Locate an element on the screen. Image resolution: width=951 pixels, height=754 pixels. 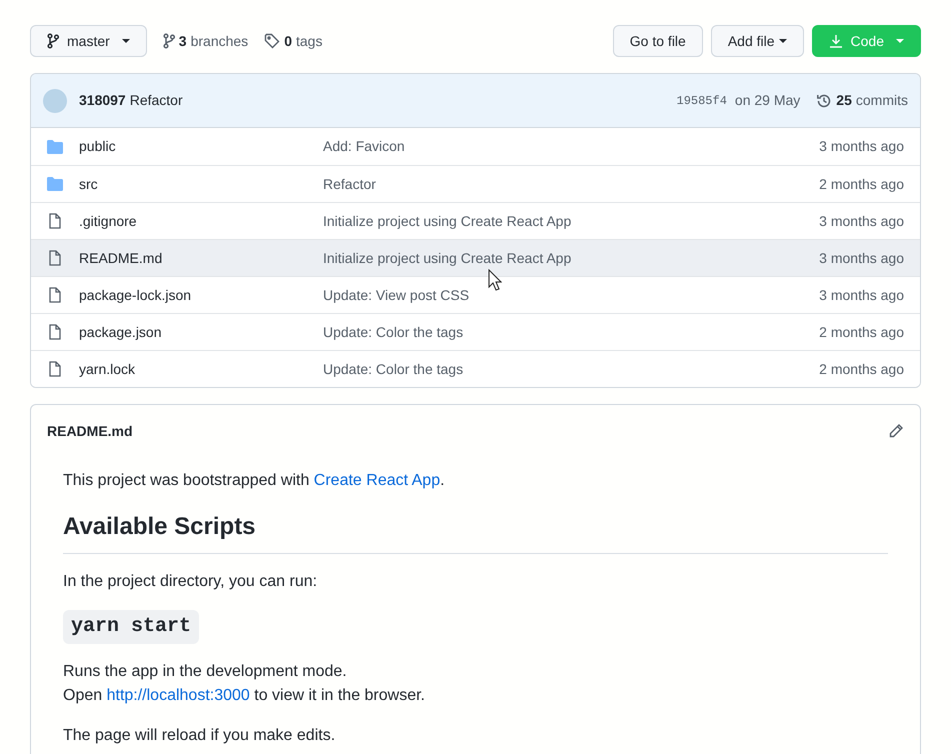
file-row: README.md Initialize project using Create React App 3 months ago is located at coordinates (475, 257).